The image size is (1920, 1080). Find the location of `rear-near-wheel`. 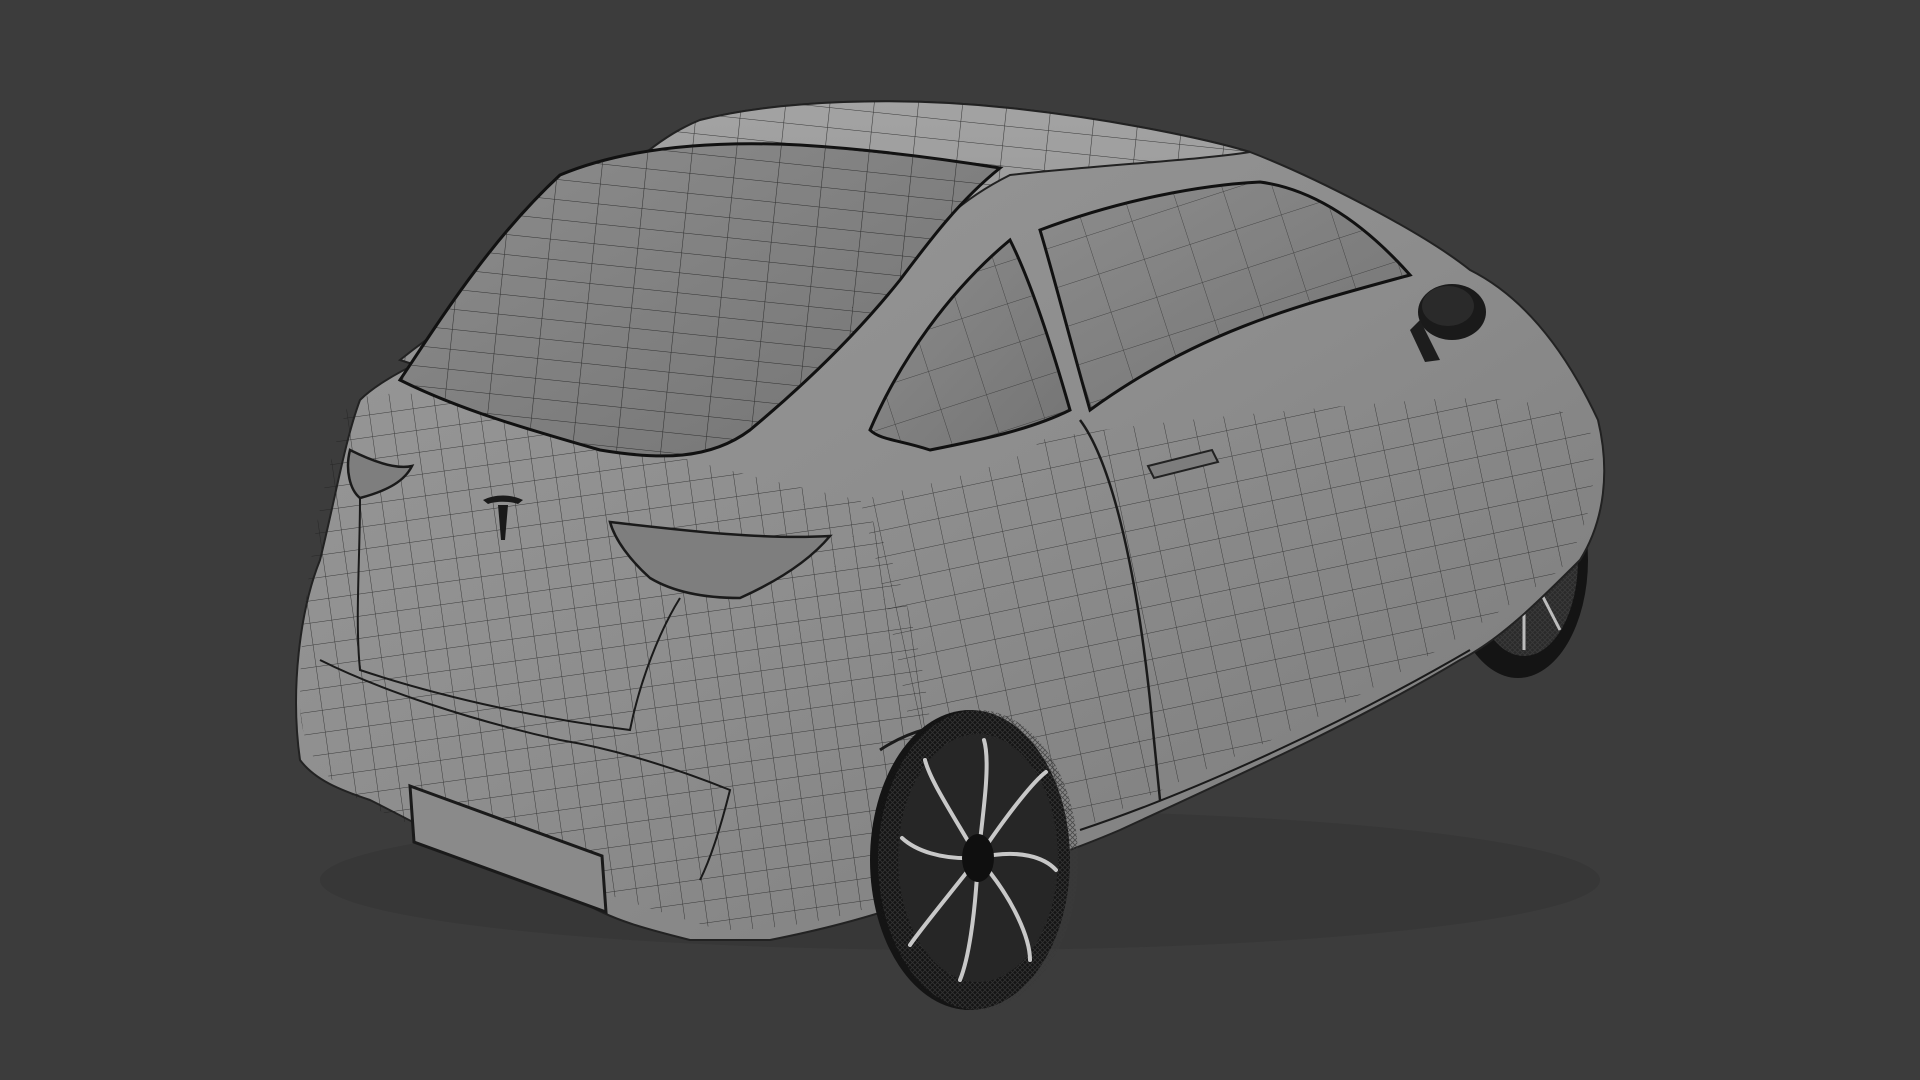

rear-near-wheel is located at coordinates (974, 860).